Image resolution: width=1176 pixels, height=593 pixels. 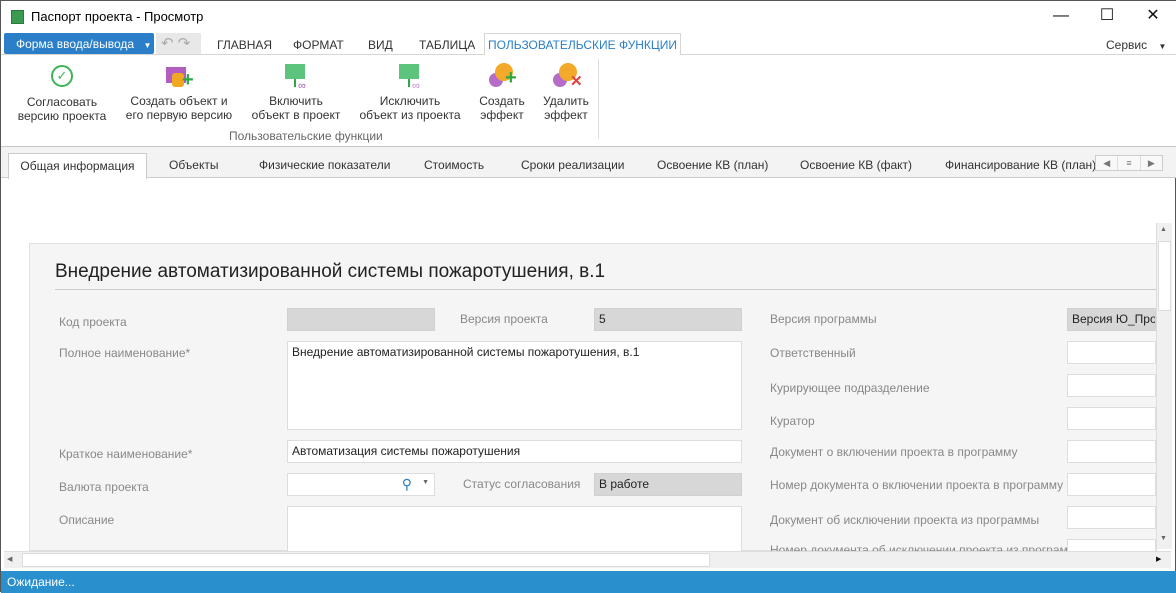 What do you see at coordinates (179, 115) in the screenshot?
I see `button-label: его первую версию` at bounding box center [179, 115].